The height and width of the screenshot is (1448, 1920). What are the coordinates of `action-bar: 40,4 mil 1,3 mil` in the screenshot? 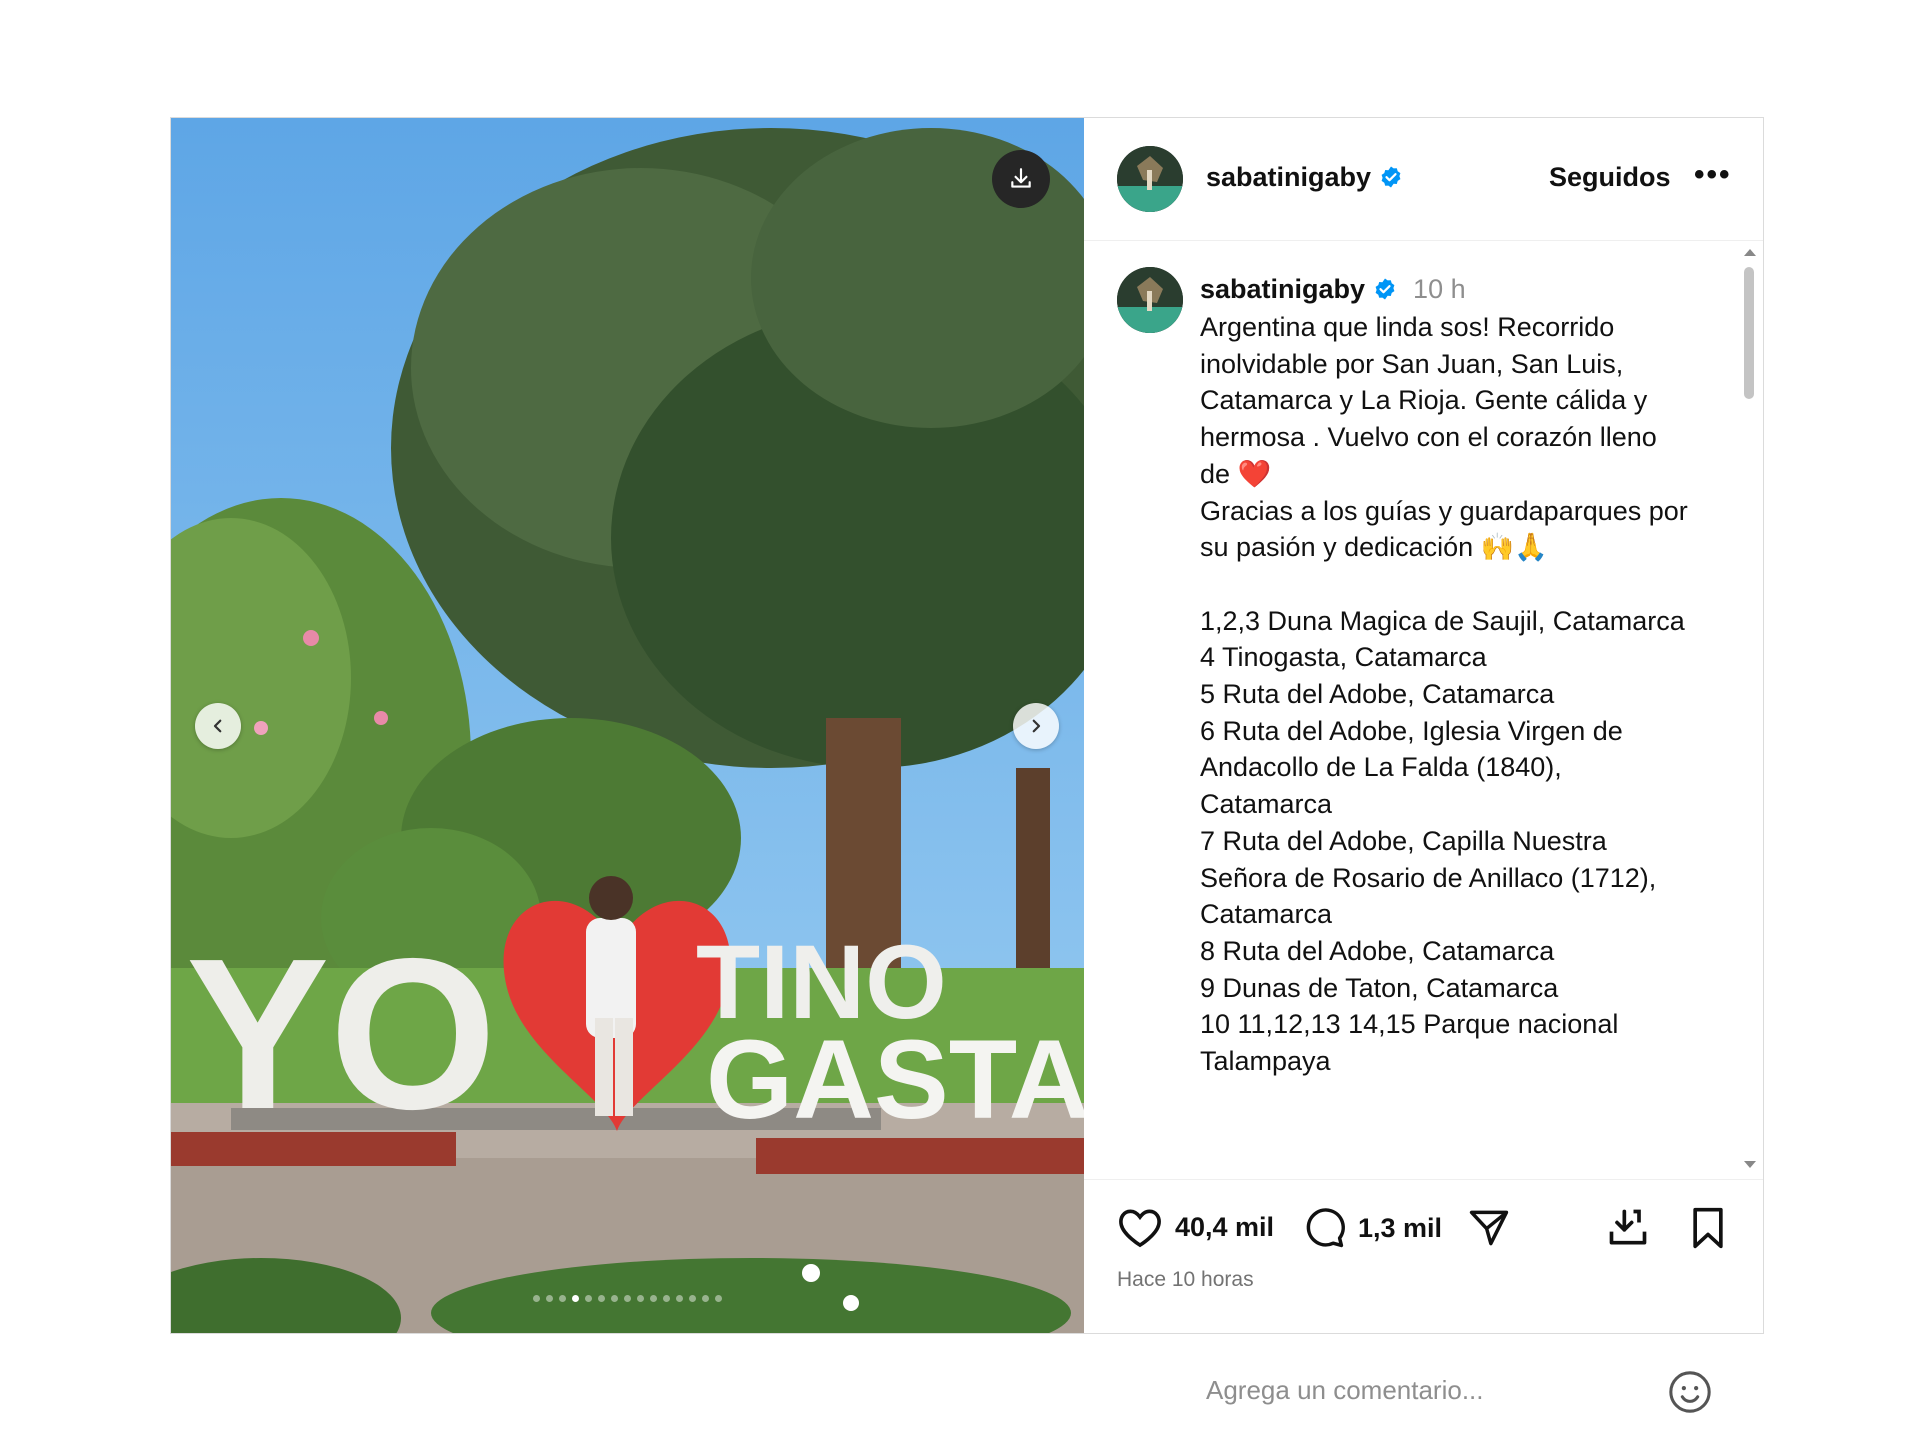 It's located at (1423, 1219).